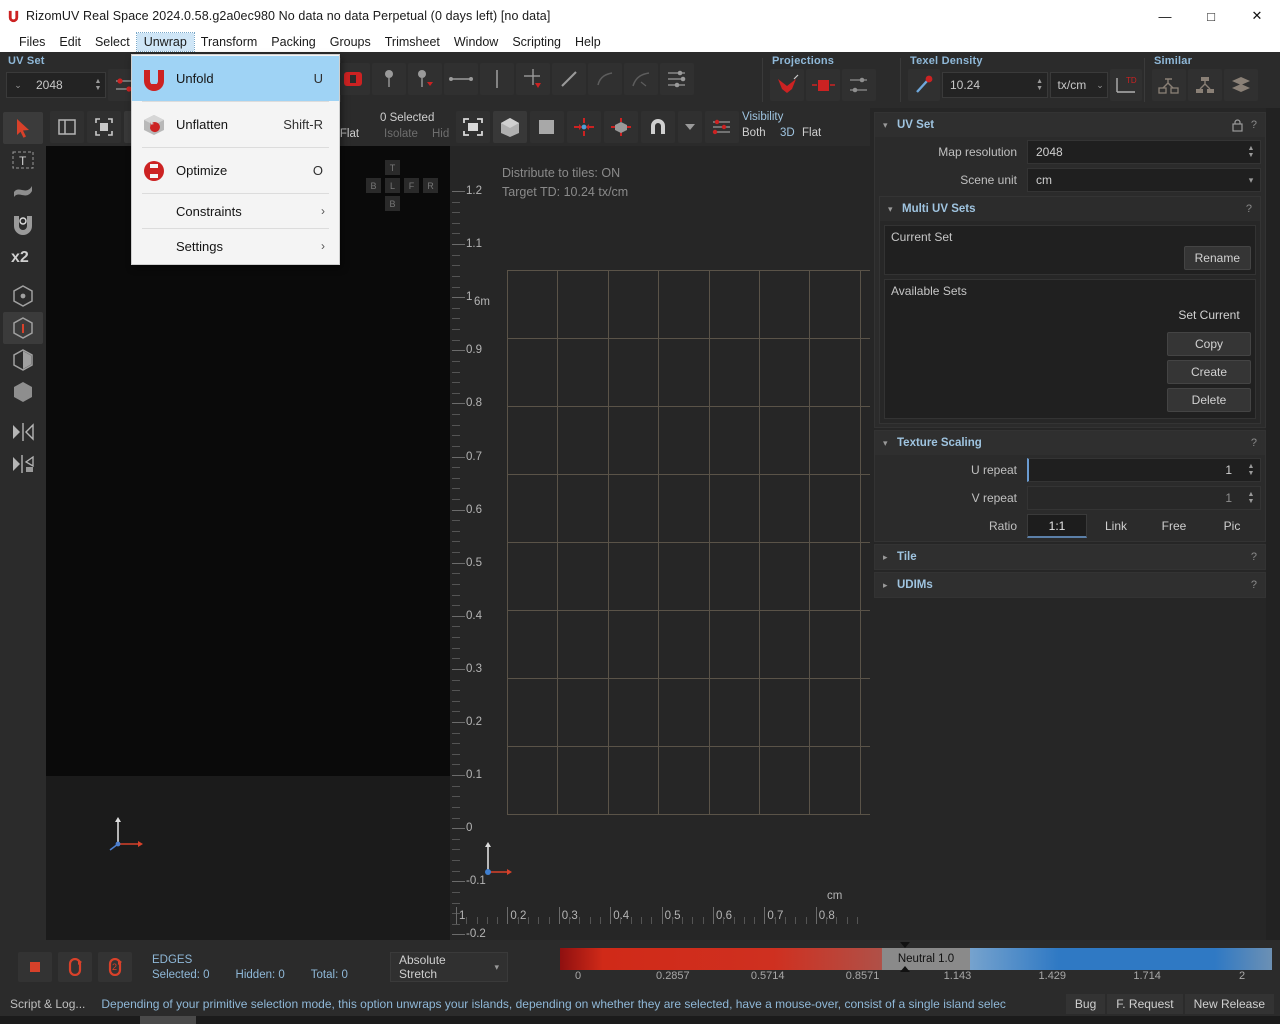 This screenshot has width=1280, height=1024. What do you see at coordinates (995, 85) in the screenshot?
I see `texel-density-field: 10.24 ▲ ▼` at bounding box center [995, 85].